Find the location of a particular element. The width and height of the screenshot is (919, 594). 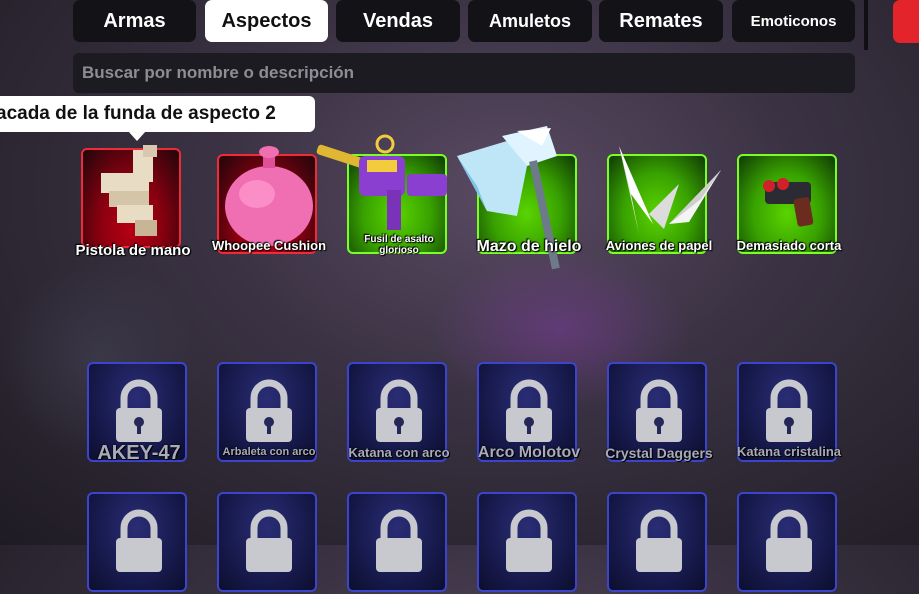

item-card-locked: Crystal Daggers is located at coordinates (659, 412).